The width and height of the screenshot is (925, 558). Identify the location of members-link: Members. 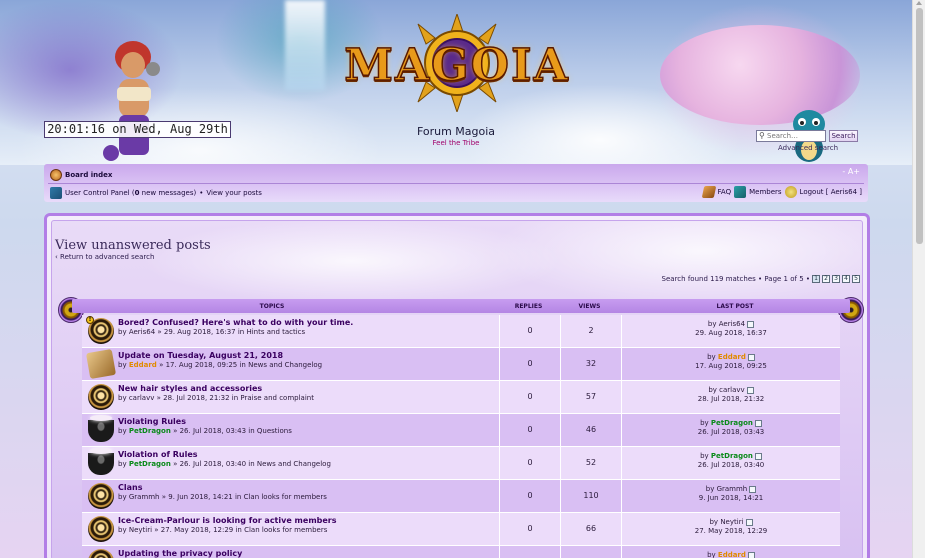
(765, 192).